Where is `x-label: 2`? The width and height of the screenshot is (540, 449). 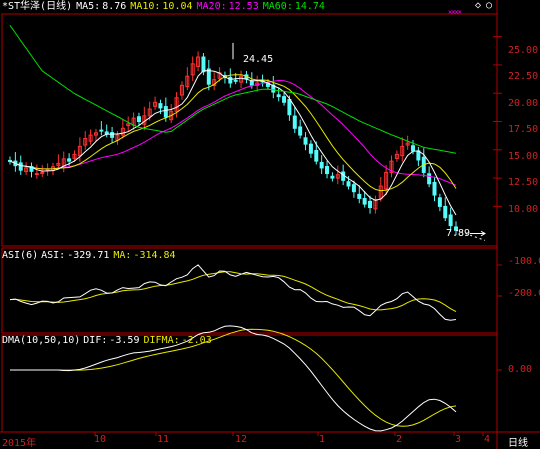
x-label: 2 is located at coordinates (399, 439).